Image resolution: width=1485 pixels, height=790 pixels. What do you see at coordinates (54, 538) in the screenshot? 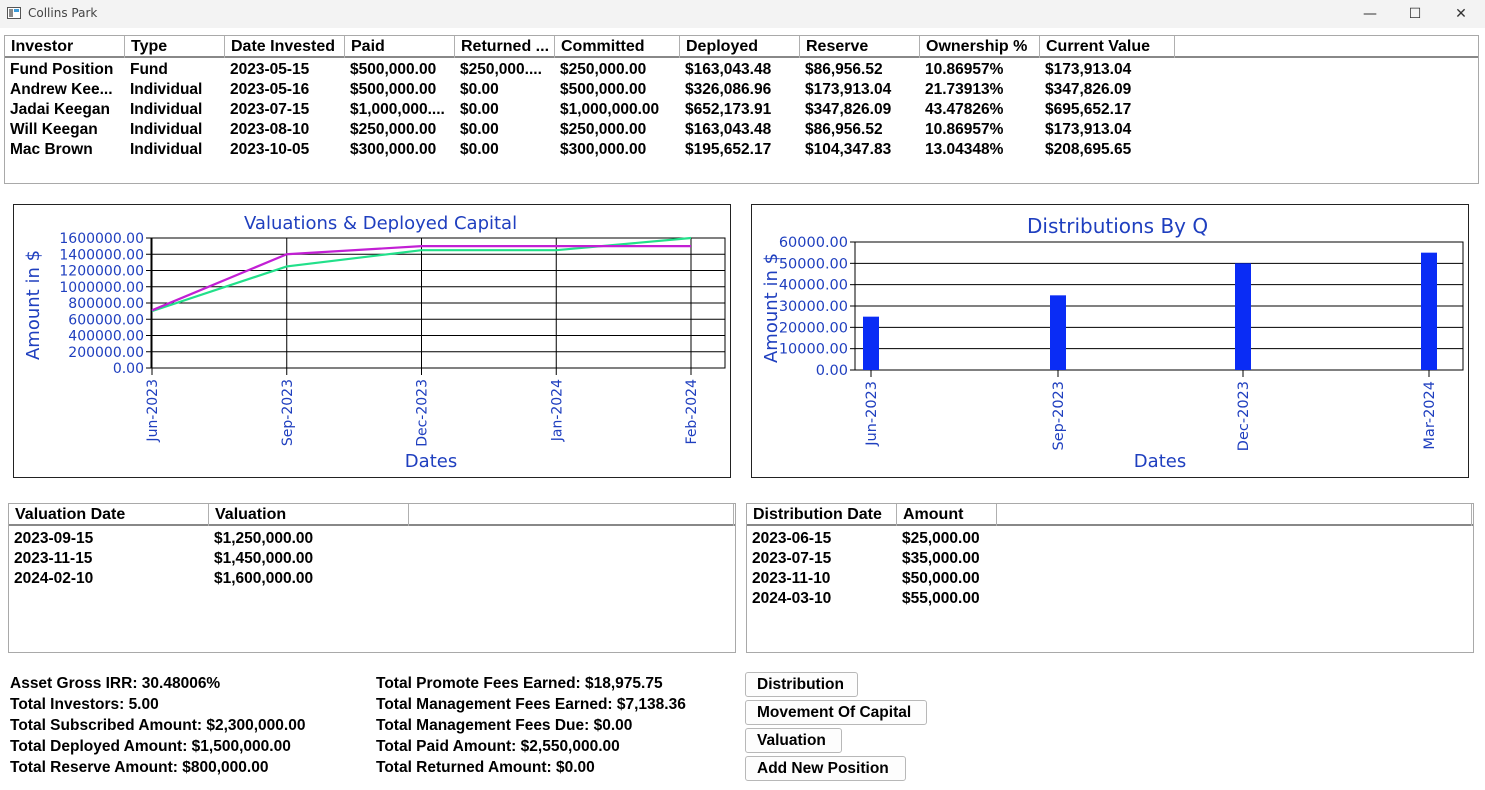
I see `table-cell: 2023-09-15` at bounding box center [54, 538].